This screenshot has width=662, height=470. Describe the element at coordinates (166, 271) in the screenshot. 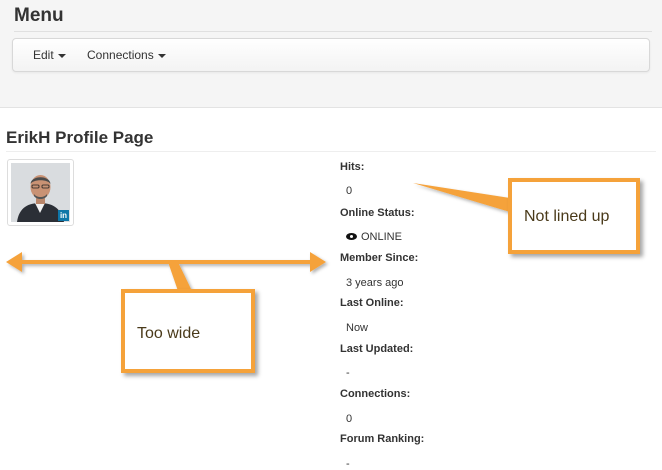

I see `double-arrow-icon` at that location.